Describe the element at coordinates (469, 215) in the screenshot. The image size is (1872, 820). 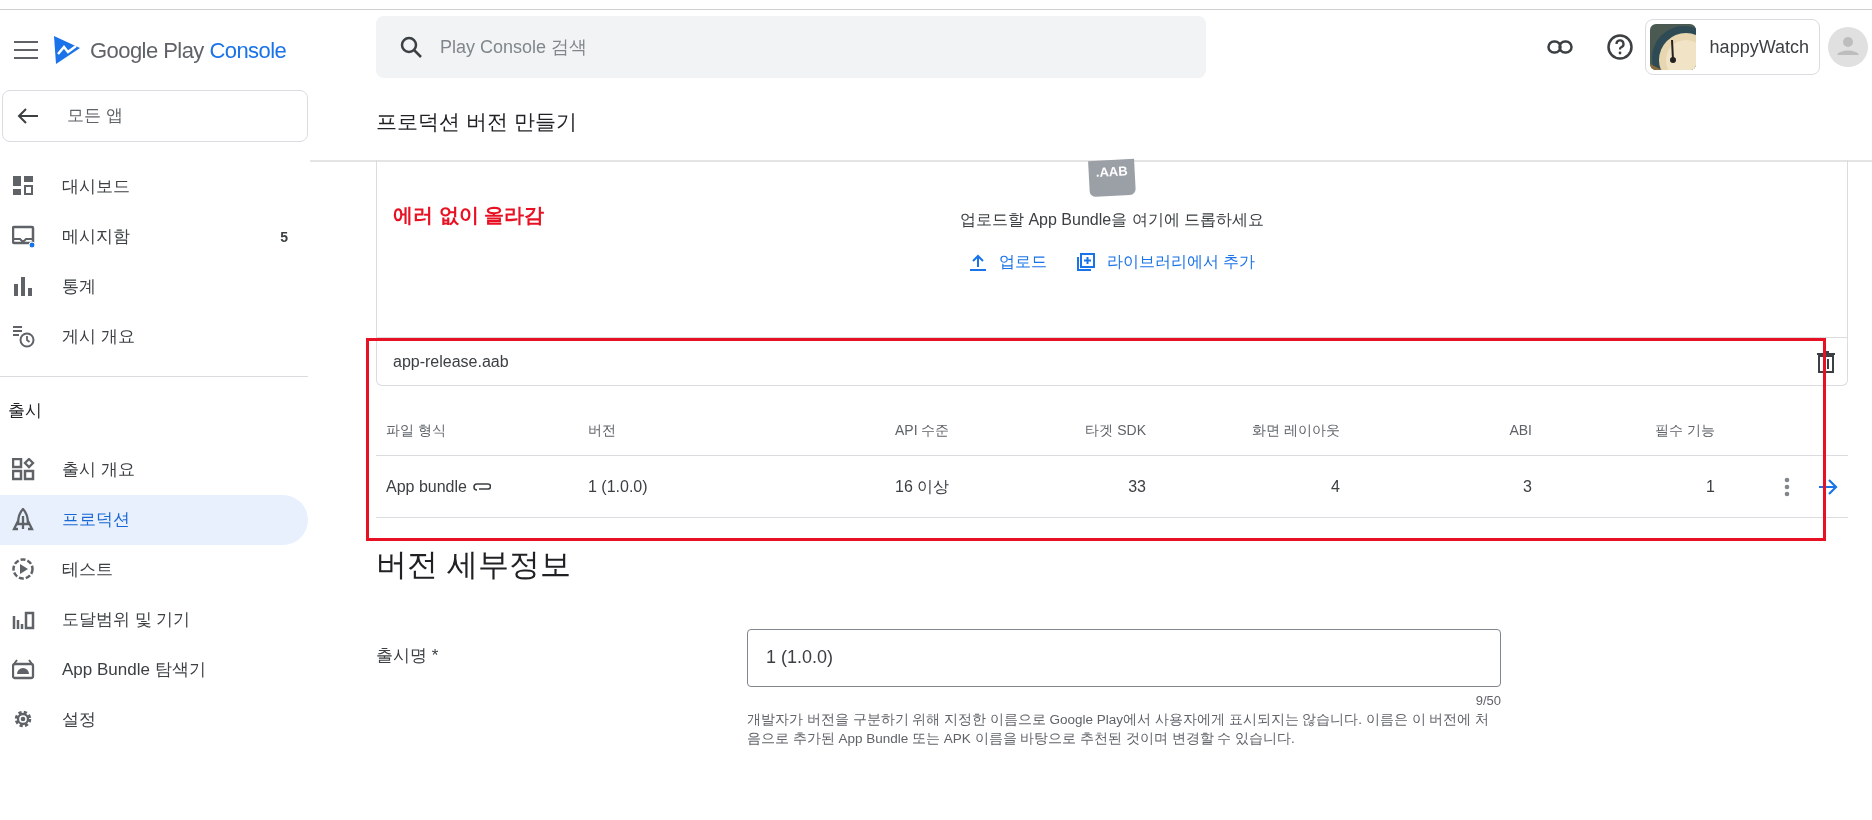
I see `annotation-text: 에러 없이 올라감` at that location.